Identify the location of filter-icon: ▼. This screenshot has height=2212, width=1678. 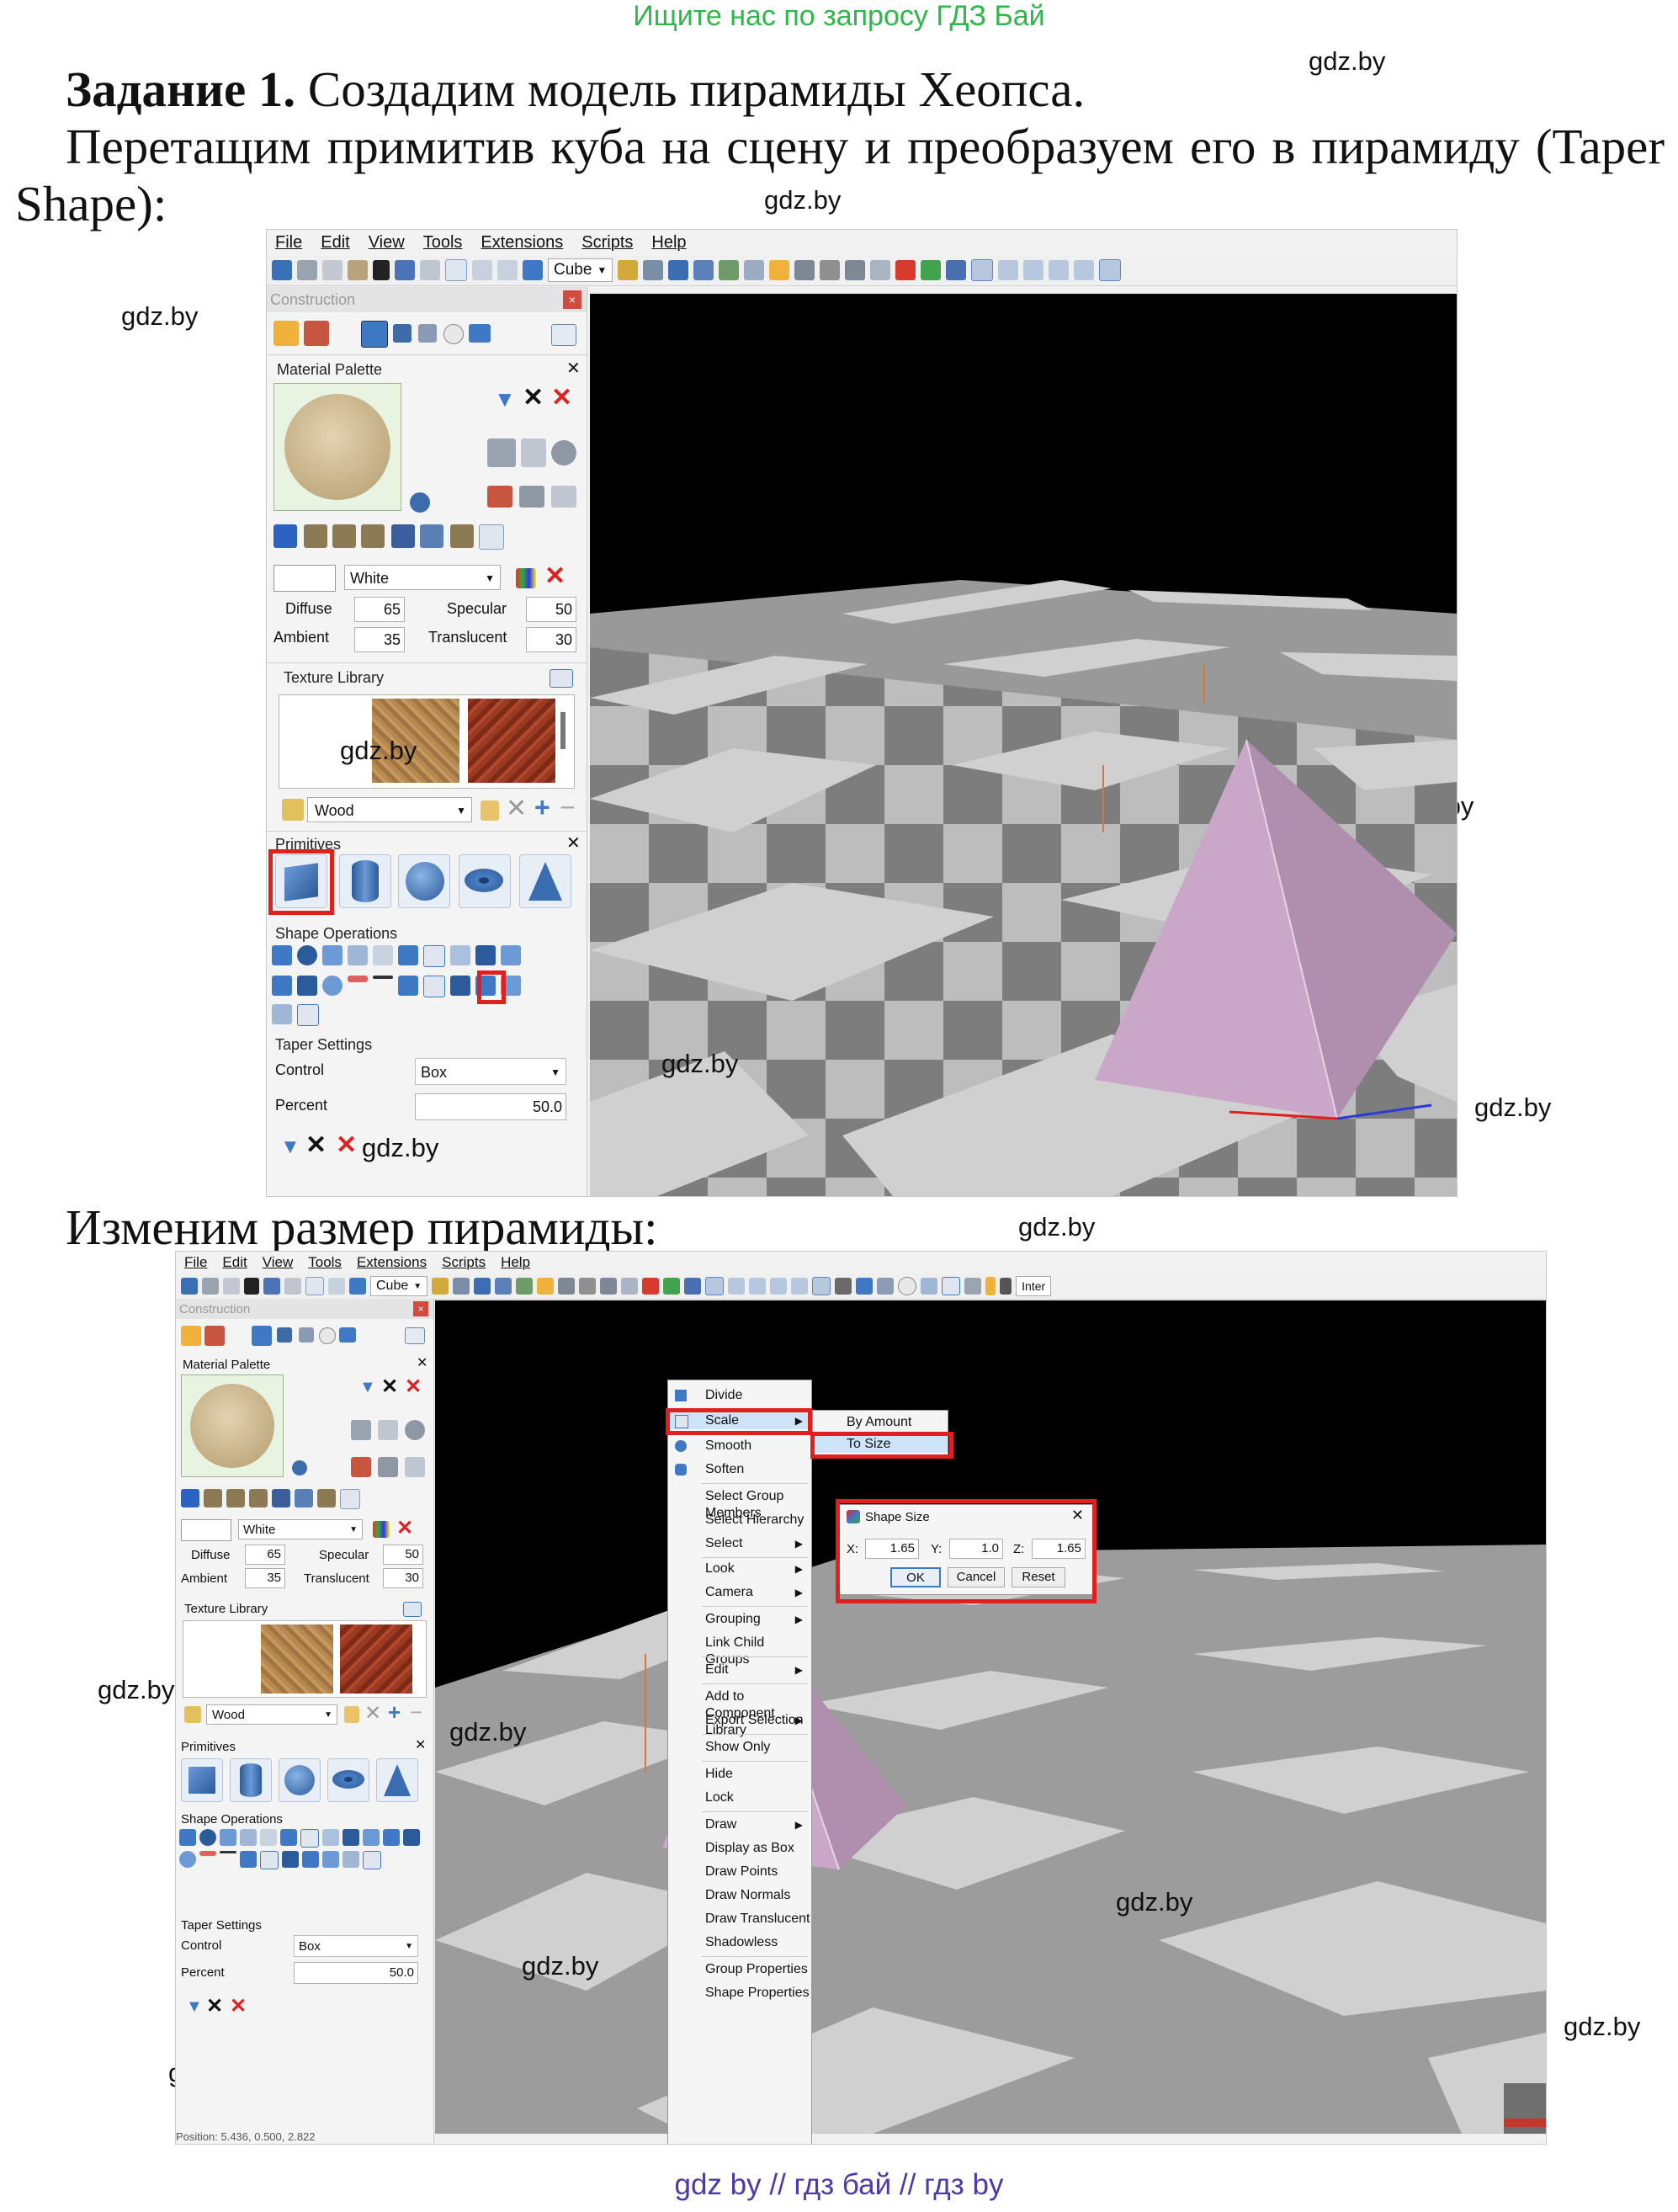
(505, 399).